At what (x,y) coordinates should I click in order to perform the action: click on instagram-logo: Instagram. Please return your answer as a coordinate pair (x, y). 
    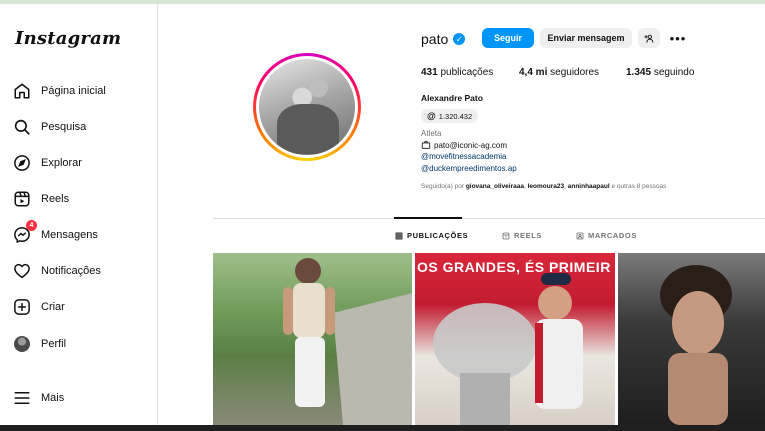
    Looking at the image, I should click on (68, 38).